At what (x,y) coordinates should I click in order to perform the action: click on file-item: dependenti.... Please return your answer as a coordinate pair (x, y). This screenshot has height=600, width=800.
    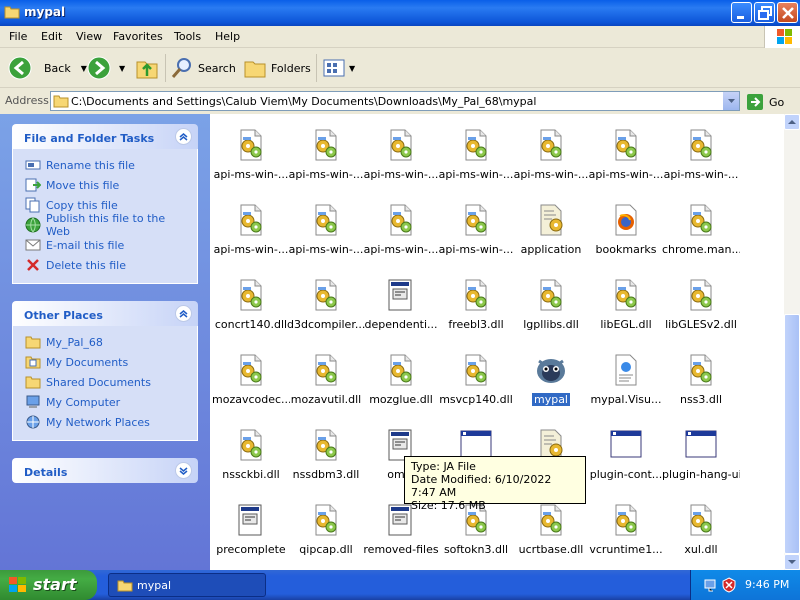
    Looking at the image, I should click on (401, 314).